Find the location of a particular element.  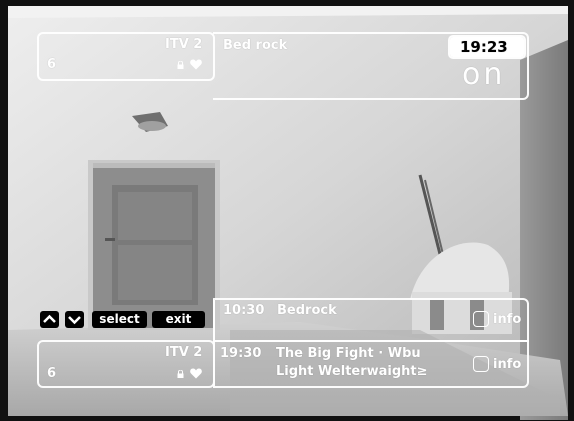

exit-button: exit is located at coordinates (178, 319).